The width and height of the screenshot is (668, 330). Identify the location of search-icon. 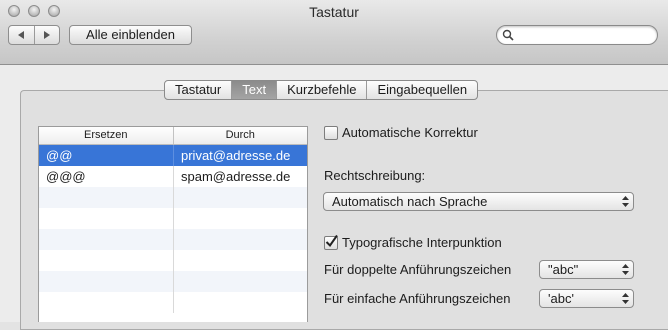
(508, 35).